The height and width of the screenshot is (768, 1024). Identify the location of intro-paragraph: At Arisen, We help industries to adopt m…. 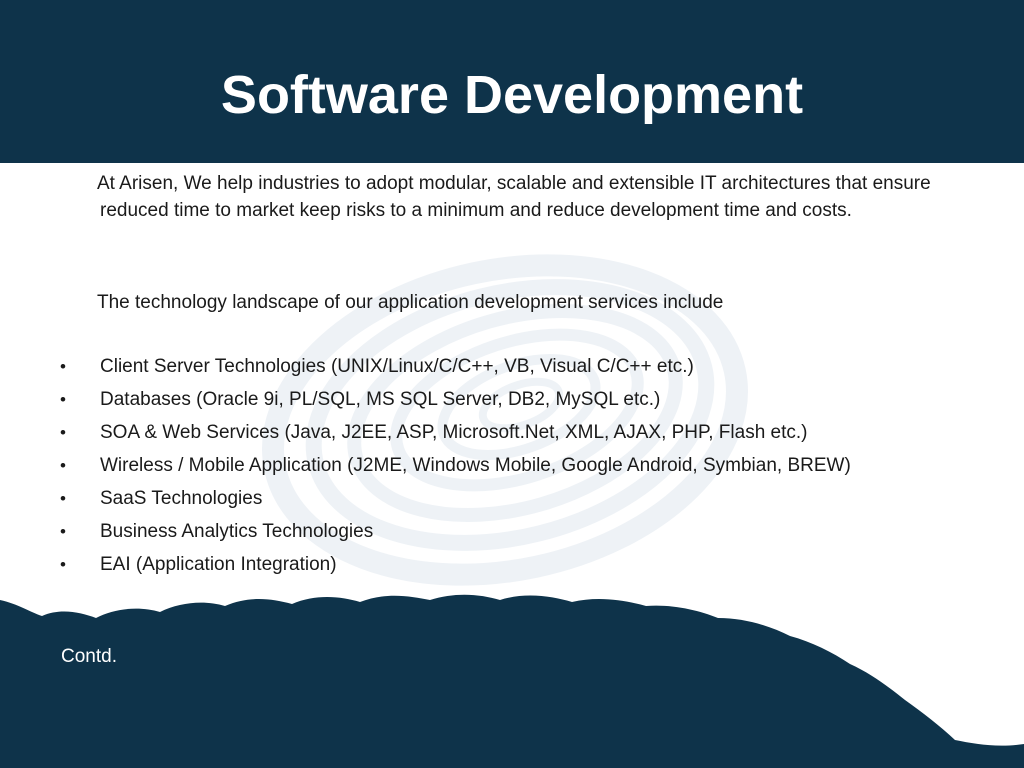
(514, 197).